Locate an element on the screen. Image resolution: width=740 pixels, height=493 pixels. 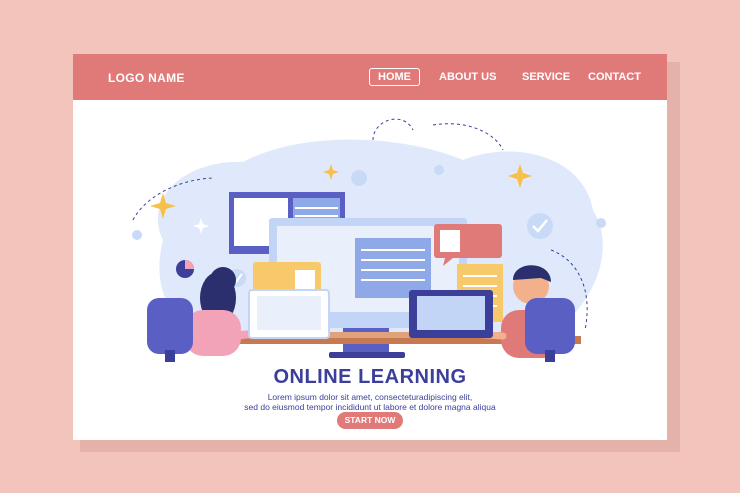
navbar: LOGO NAME HOME ABOUT US SERVICE CONTACT is located at coordinates (370, 77).